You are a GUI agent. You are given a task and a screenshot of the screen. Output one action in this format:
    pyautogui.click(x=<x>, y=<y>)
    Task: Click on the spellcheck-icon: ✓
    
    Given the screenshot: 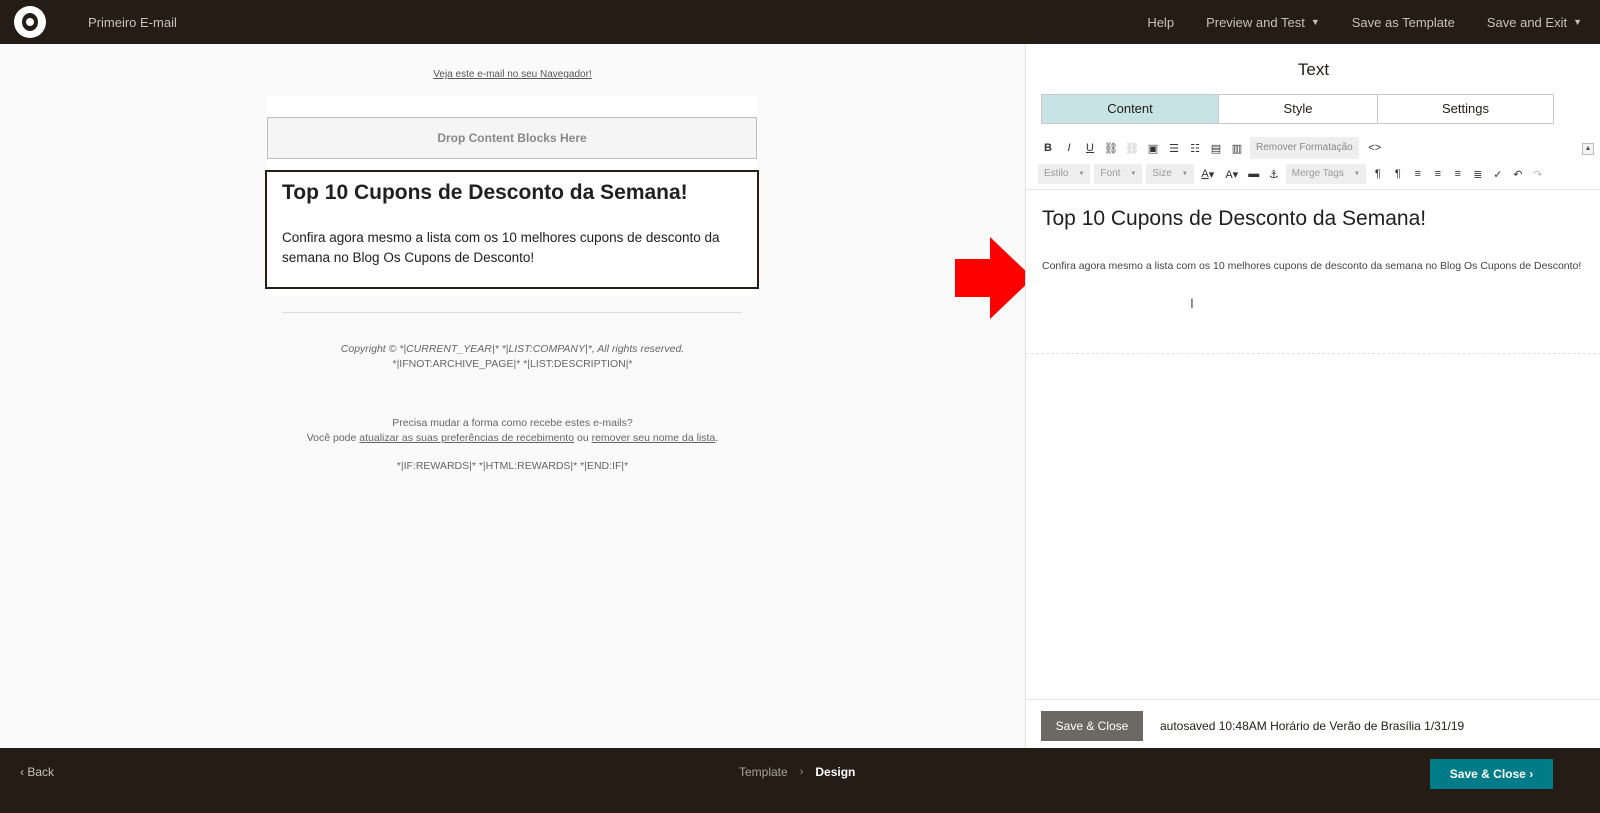 What is the action you would take?
    pyautogui.click(x=1498, y=174)
    